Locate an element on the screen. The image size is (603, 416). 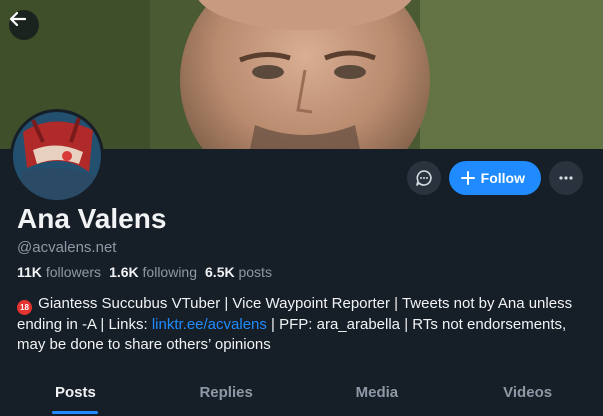
chat-bubble-icon is located at coordinates (423, 178).